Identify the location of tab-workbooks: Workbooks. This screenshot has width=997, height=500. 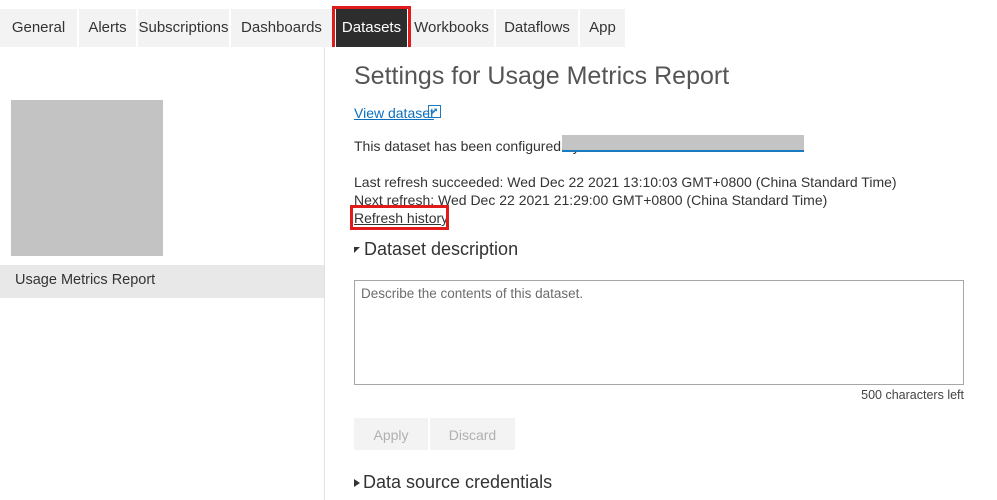
(451, 28).